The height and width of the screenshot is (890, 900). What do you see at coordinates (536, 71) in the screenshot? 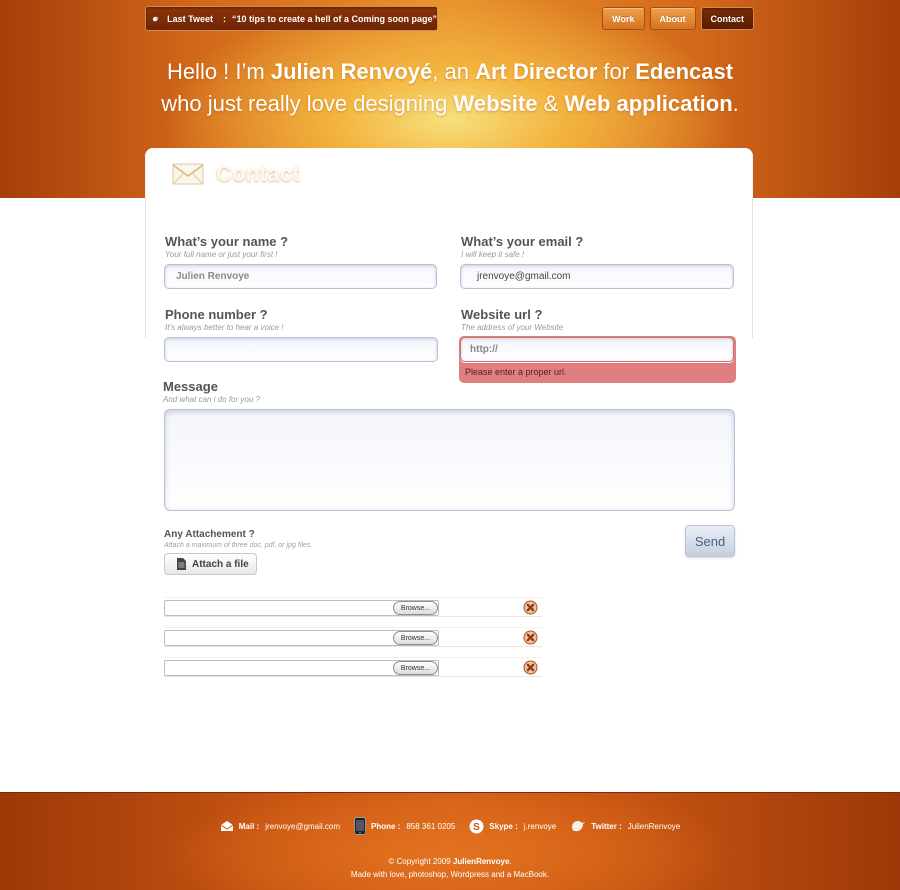
I see `headline-role: Art Director` at bounding box center [536, 71].